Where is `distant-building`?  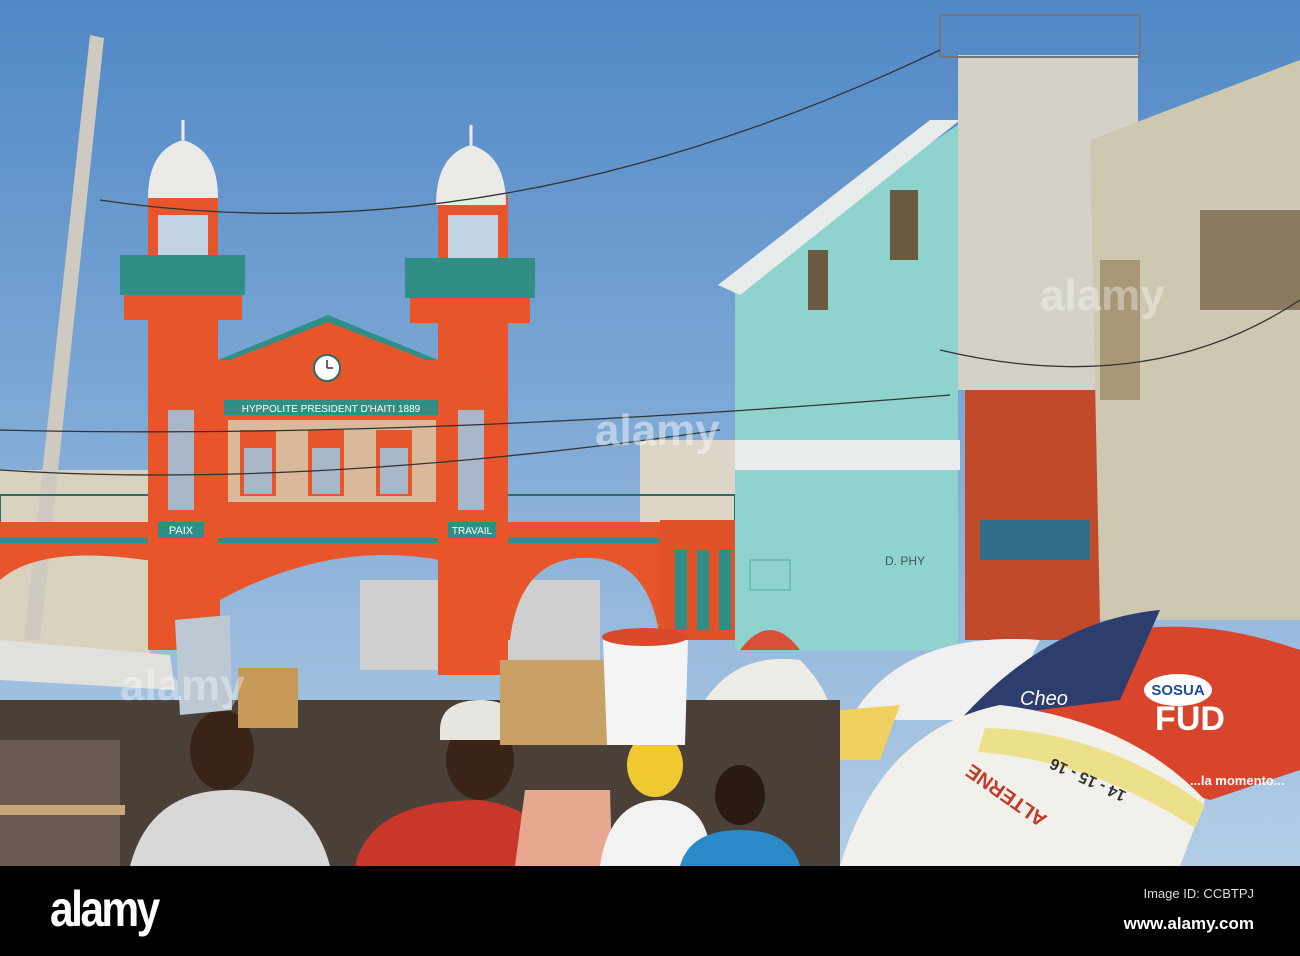
distant-building is located at coordinates (75, 570).